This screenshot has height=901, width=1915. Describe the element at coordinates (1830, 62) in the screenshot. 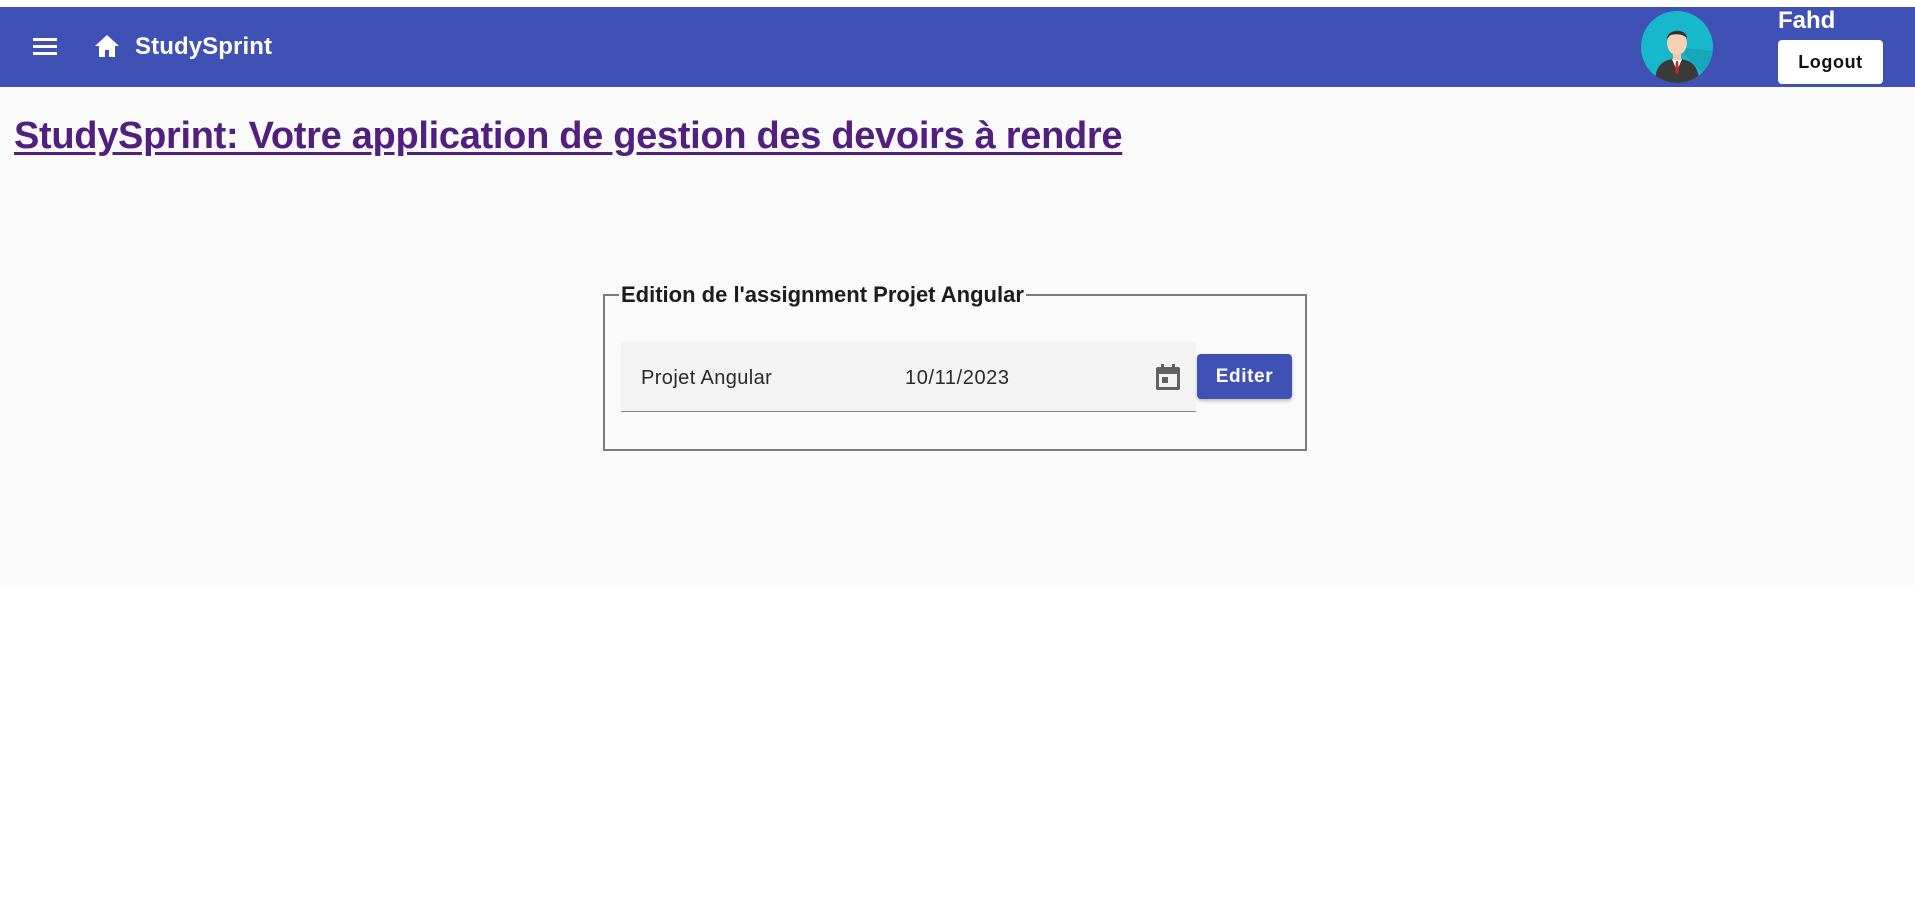

I see `logout-button: Logout` at that location.